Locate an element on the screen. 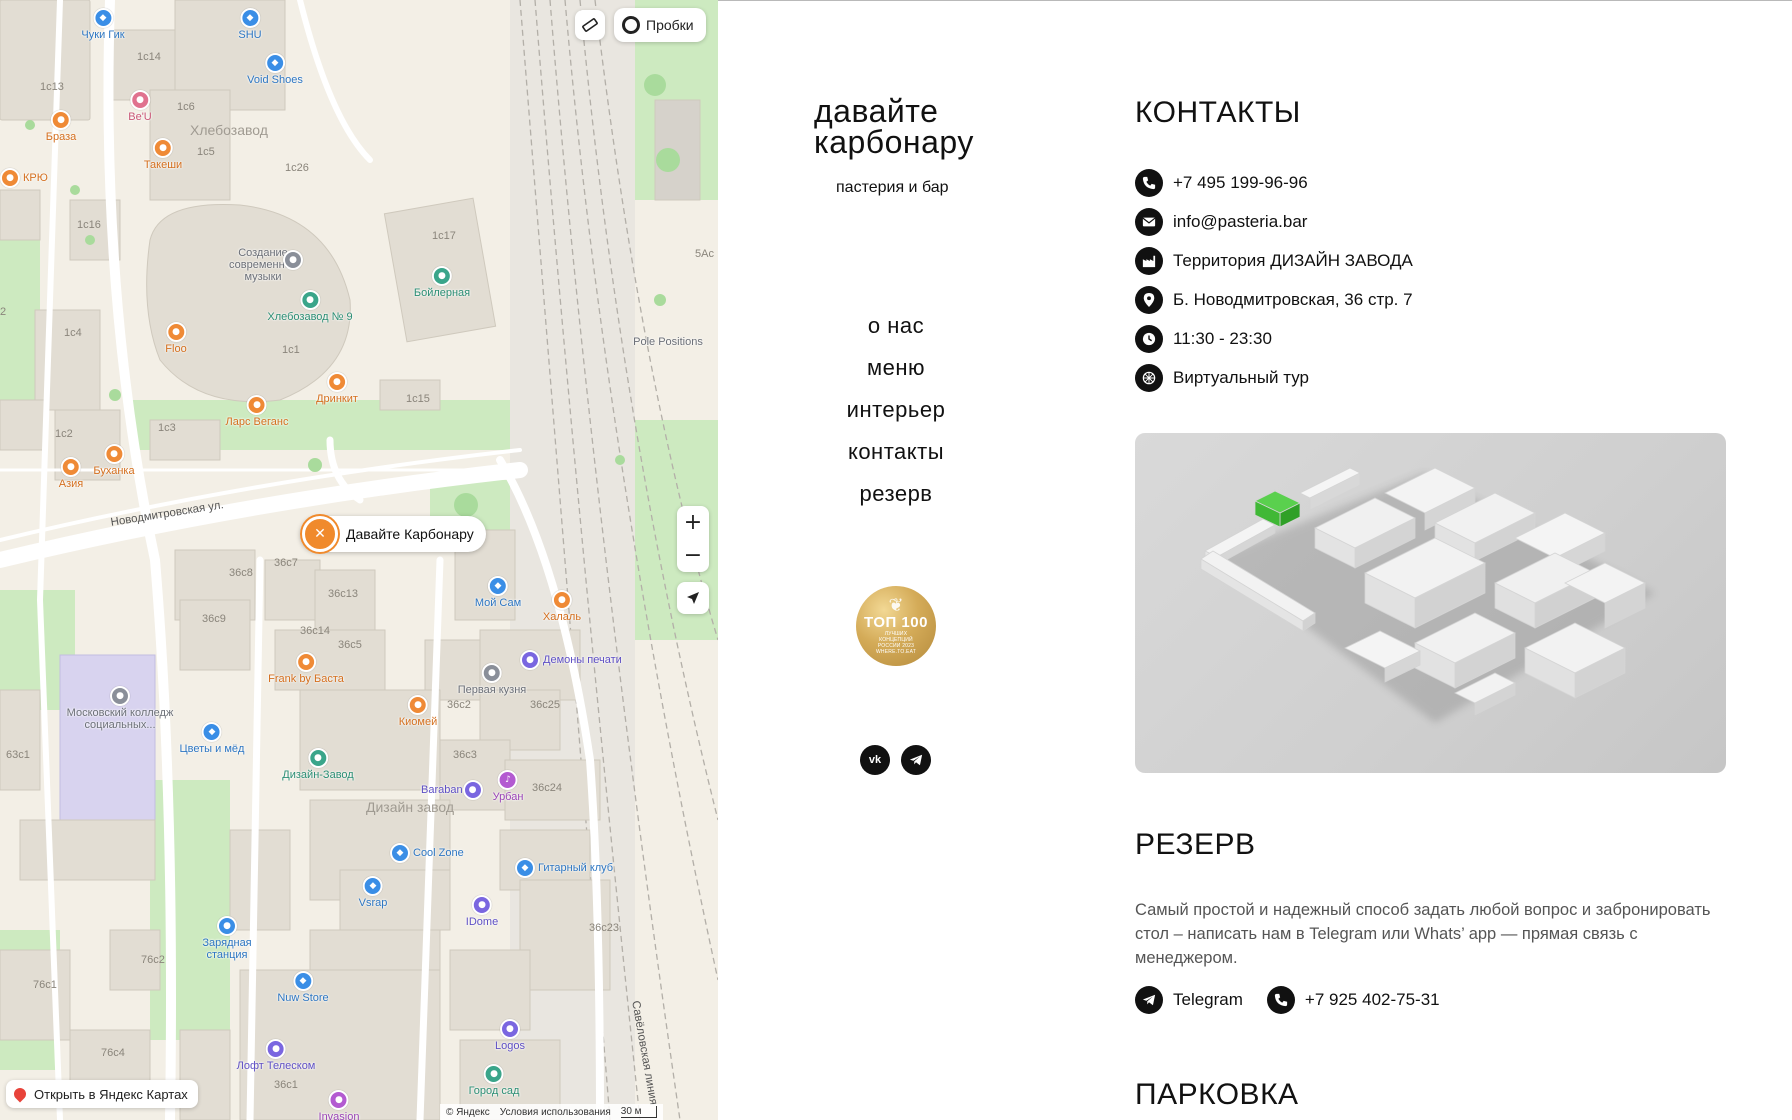 This screenshot has height=1120, width=1792. contact-text: Виртуальный тур is located at coordinates (1241, 377).